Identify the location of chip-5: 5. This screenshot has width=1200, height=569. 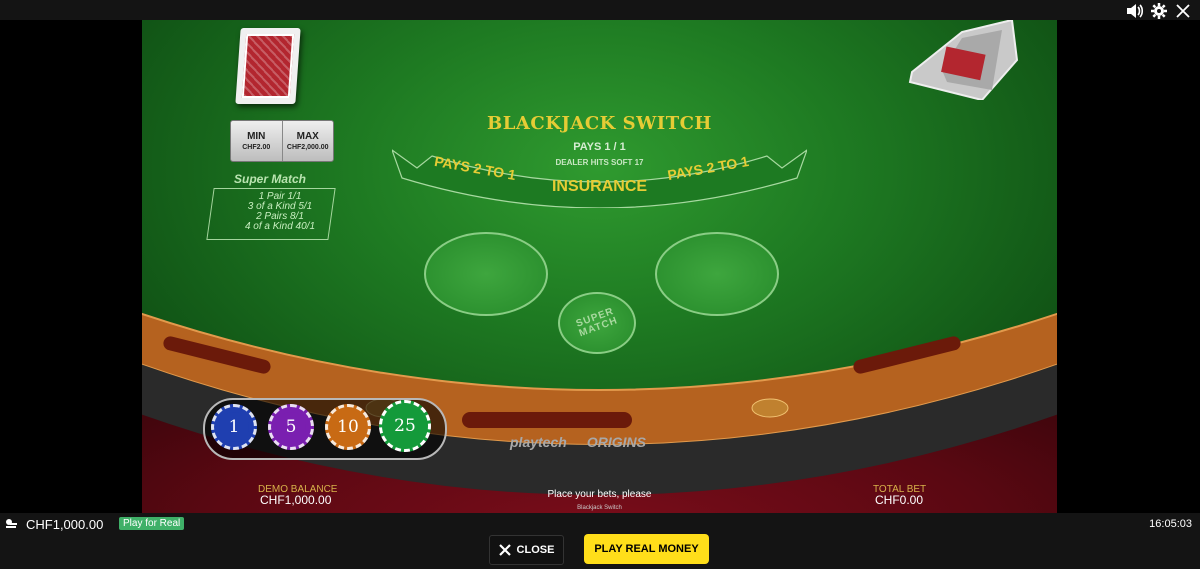
(291, 427).